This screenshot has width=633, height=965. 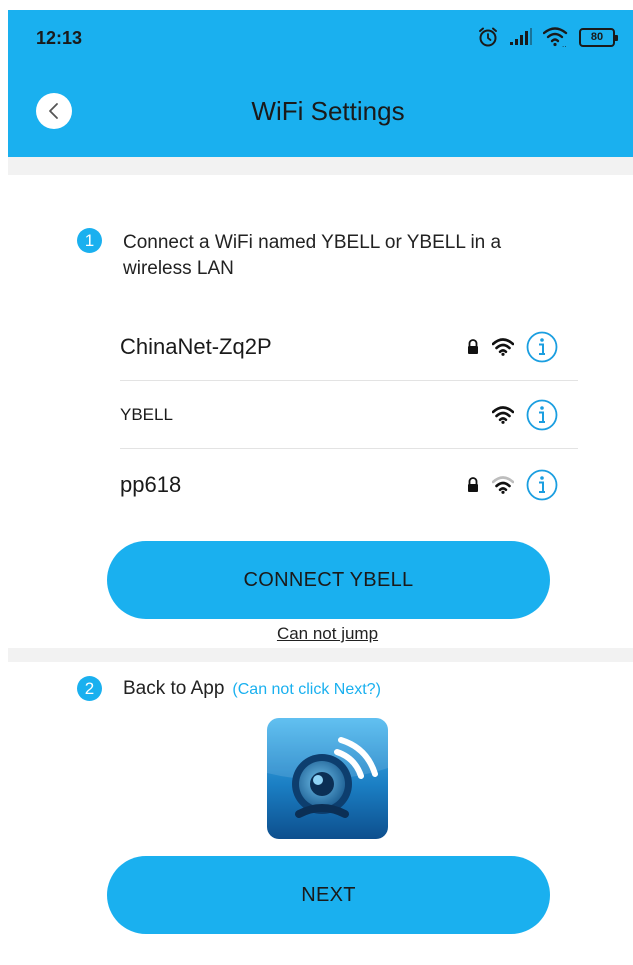 What do you see at coordinates (328, 895) in the screenshot?
I see `next-button: NEXT` at bounding box center [328, 895].